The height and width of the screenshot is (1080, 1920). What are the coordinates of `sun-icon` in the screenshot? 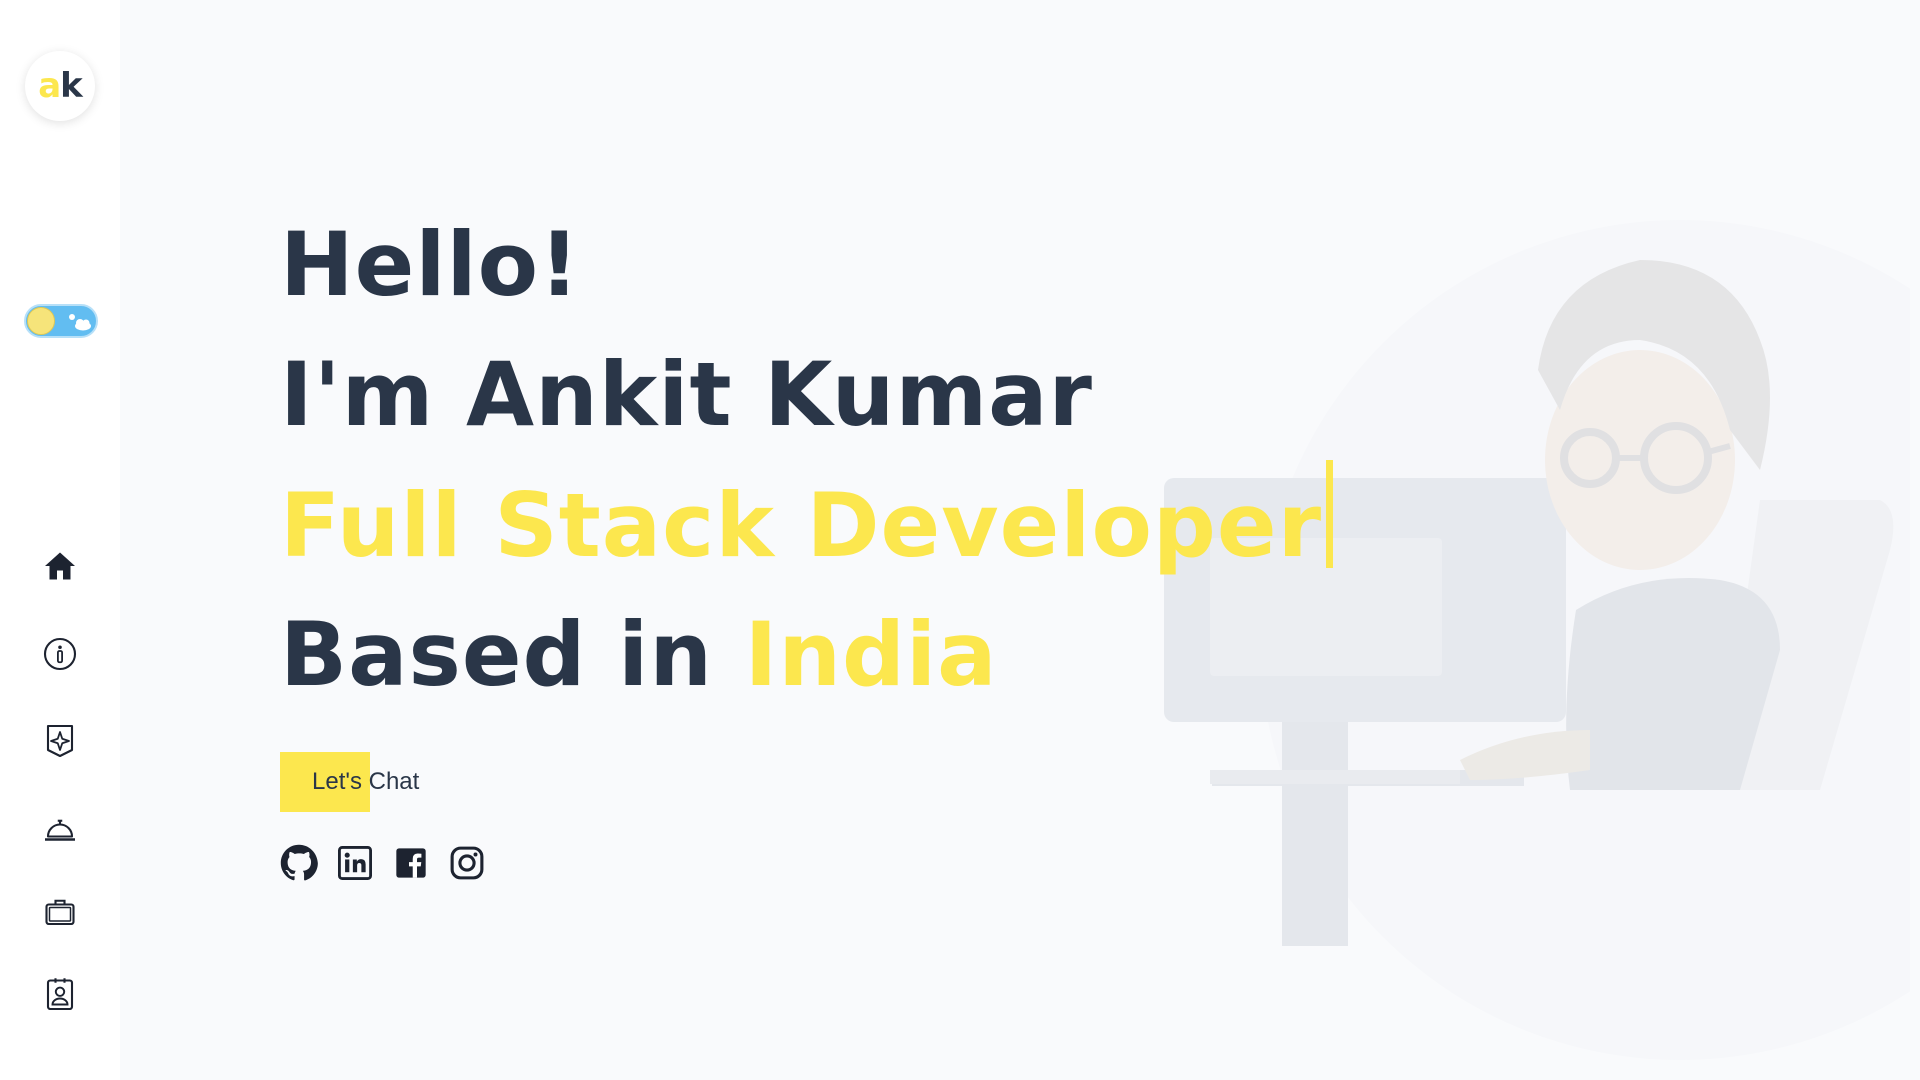 It's located at (41, 321).